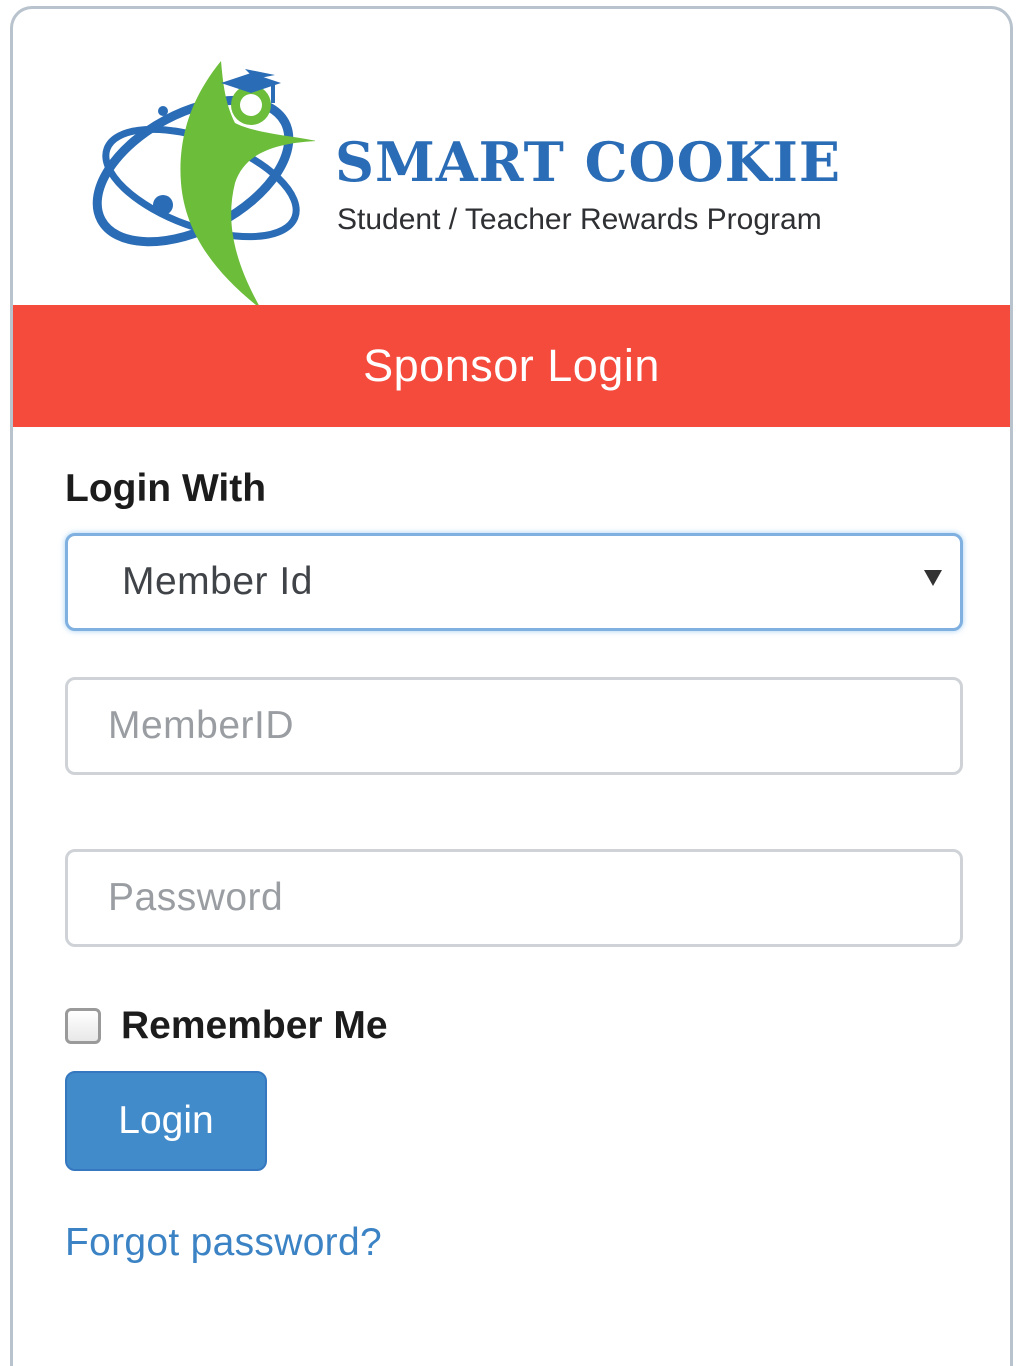 Image resolution: width=1017 pixels, height=1366 pixels. I want to click on forgot-password-link: Forgot password?, so click(223, 1243).